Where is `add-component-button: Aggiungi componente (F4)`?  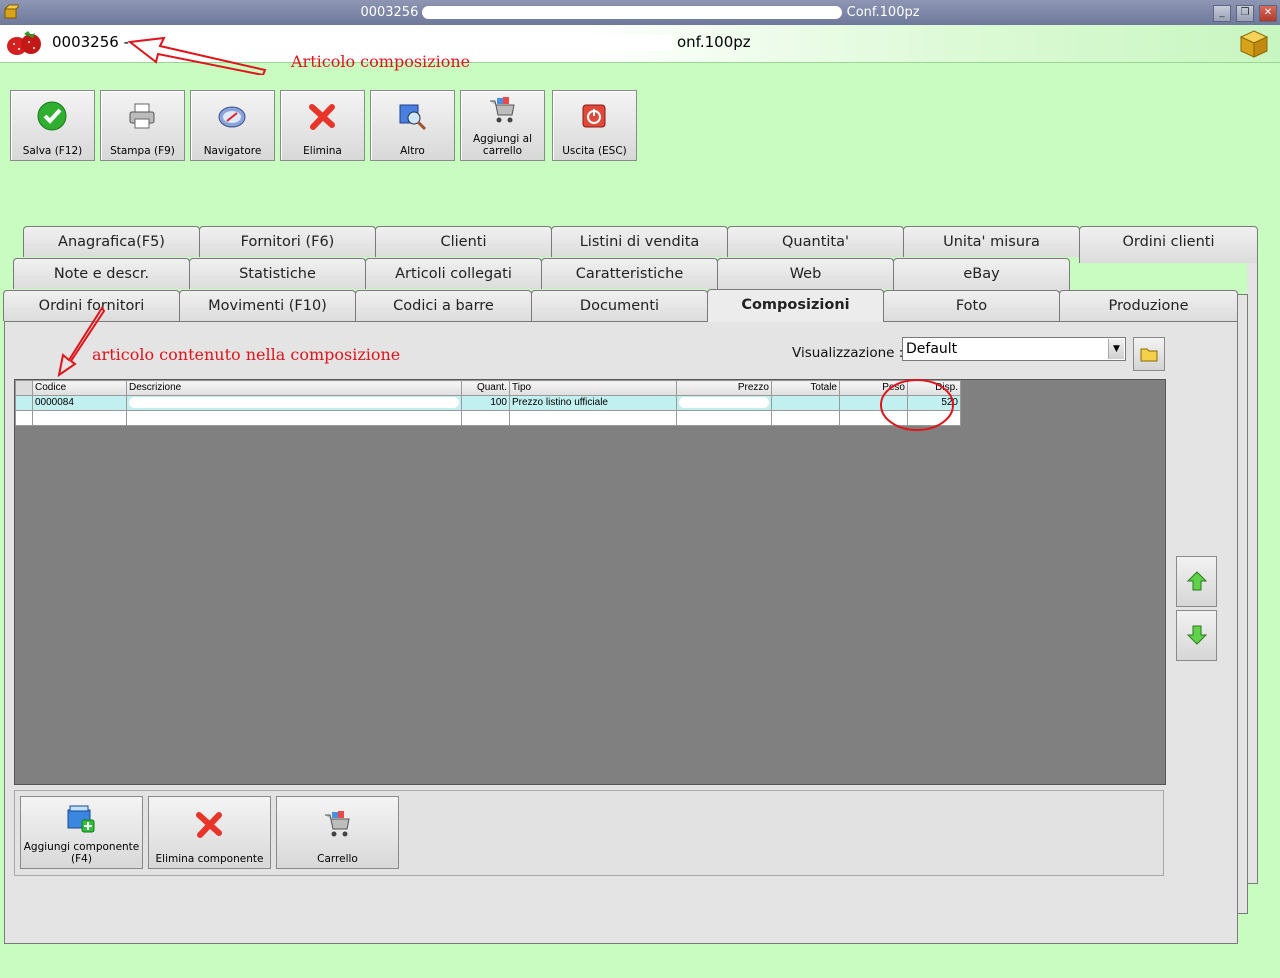 add-component-button: Aggiungi componente (F4) is located at coordinates (81, 832).